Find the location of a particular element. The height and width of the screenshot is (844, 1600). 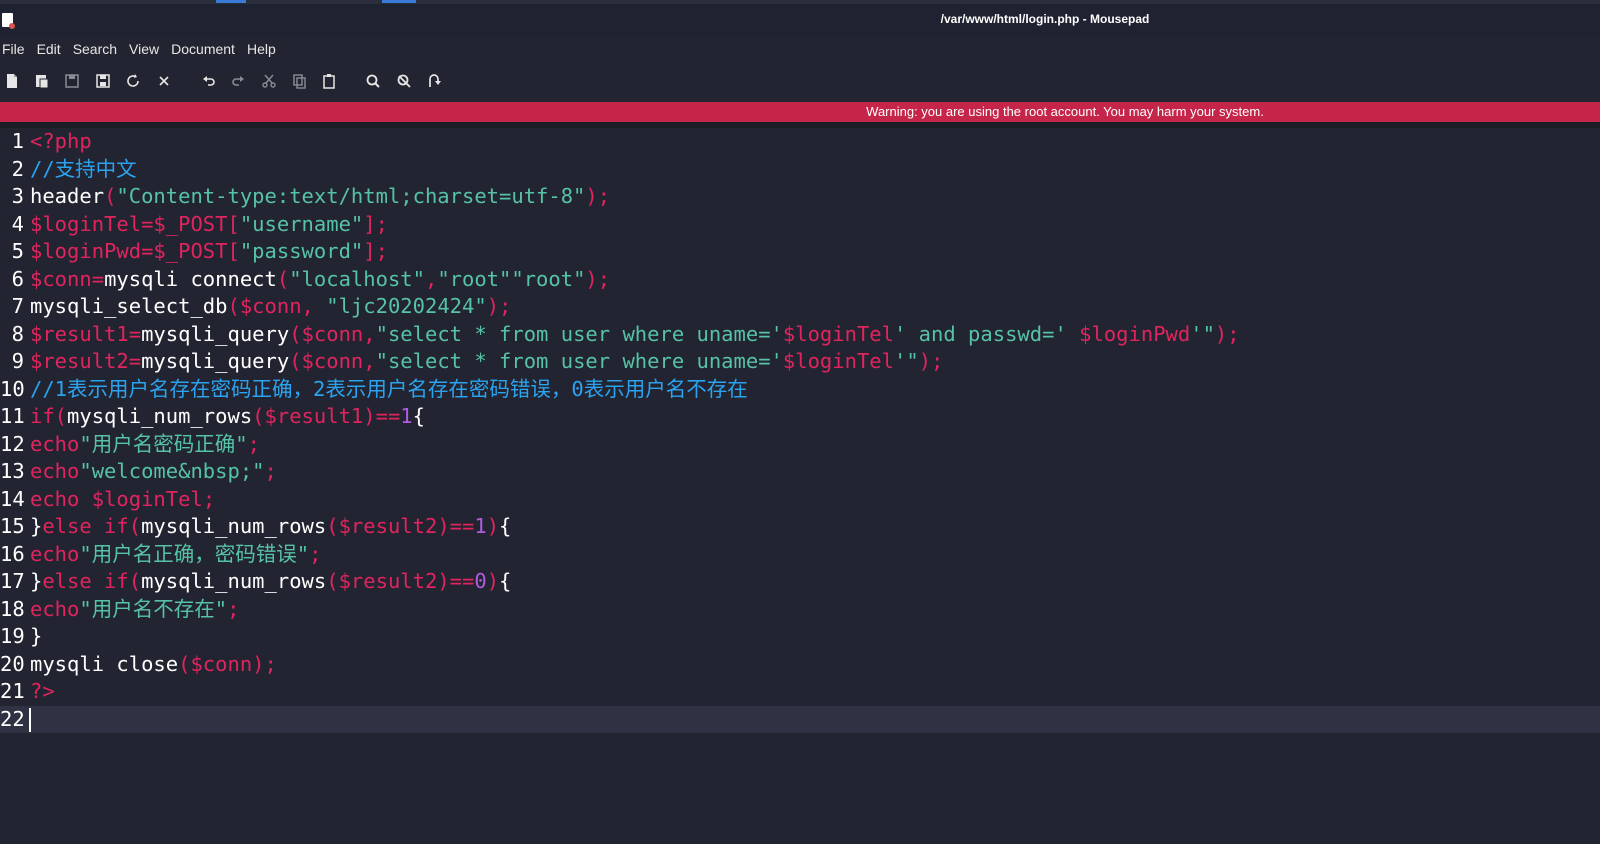

code-text: echo"用户名不存在"; is located at coordinates (135, 608).